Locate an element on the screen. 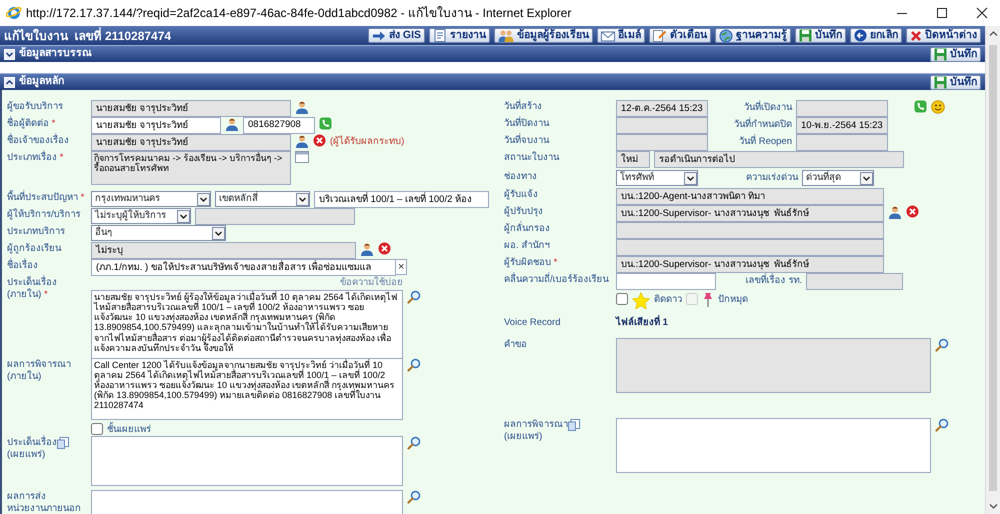 The image size is (1000, 514). field-label: Voice Record is located at coordinates (532, 322).